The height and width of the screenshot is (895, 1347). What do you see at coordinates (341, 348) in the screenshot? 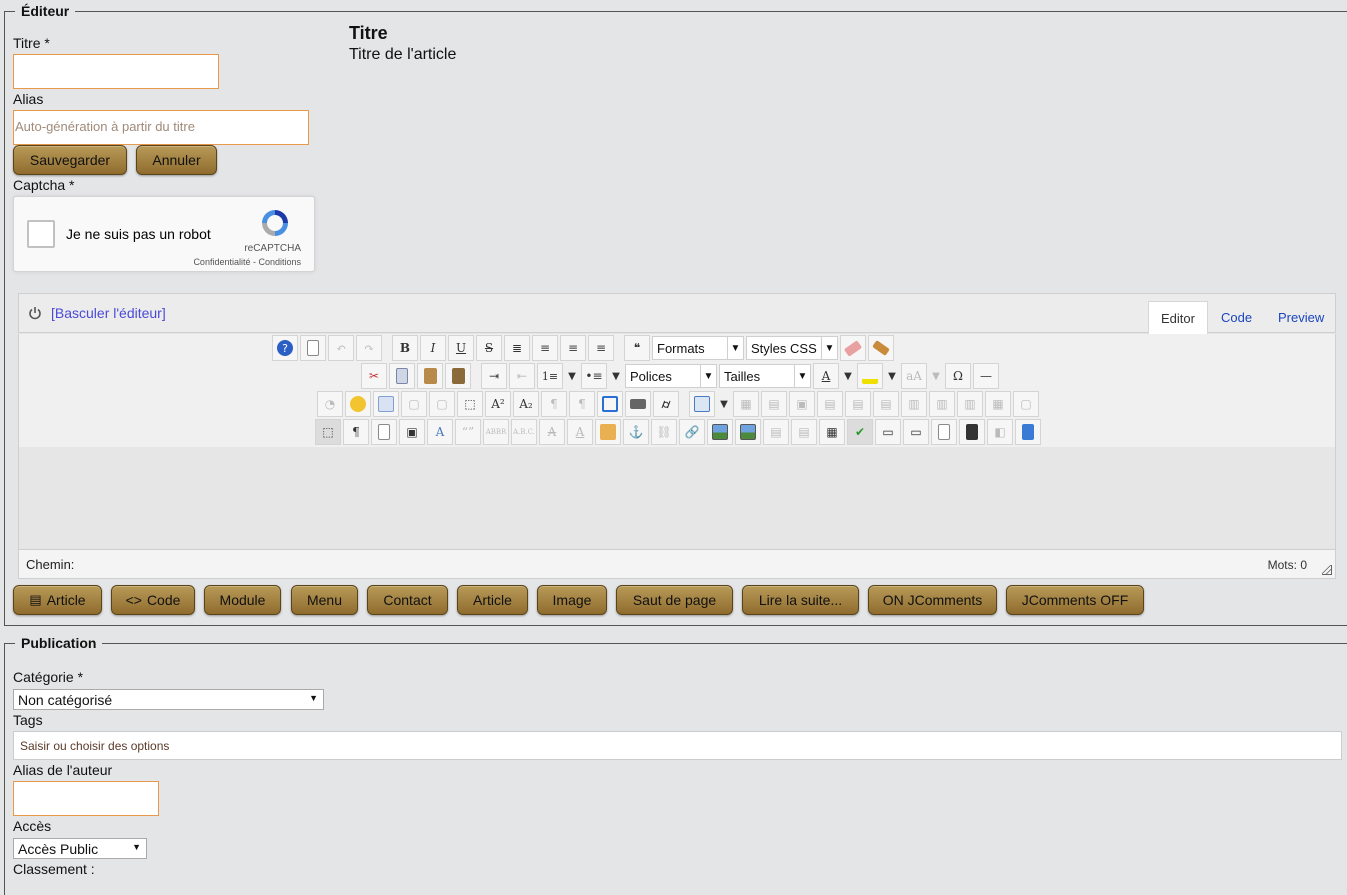
I see `undo-icon: ↶` at bounding box center [341, 348].